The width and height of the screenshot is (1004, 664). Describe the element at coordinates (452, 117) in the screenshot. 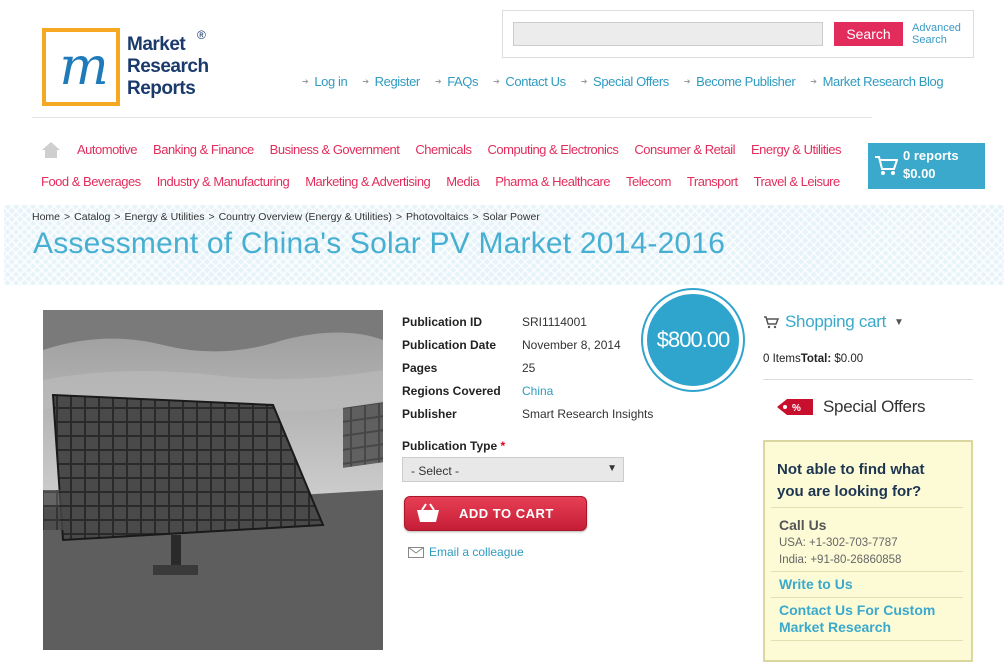

I see `header-divider` at that location.